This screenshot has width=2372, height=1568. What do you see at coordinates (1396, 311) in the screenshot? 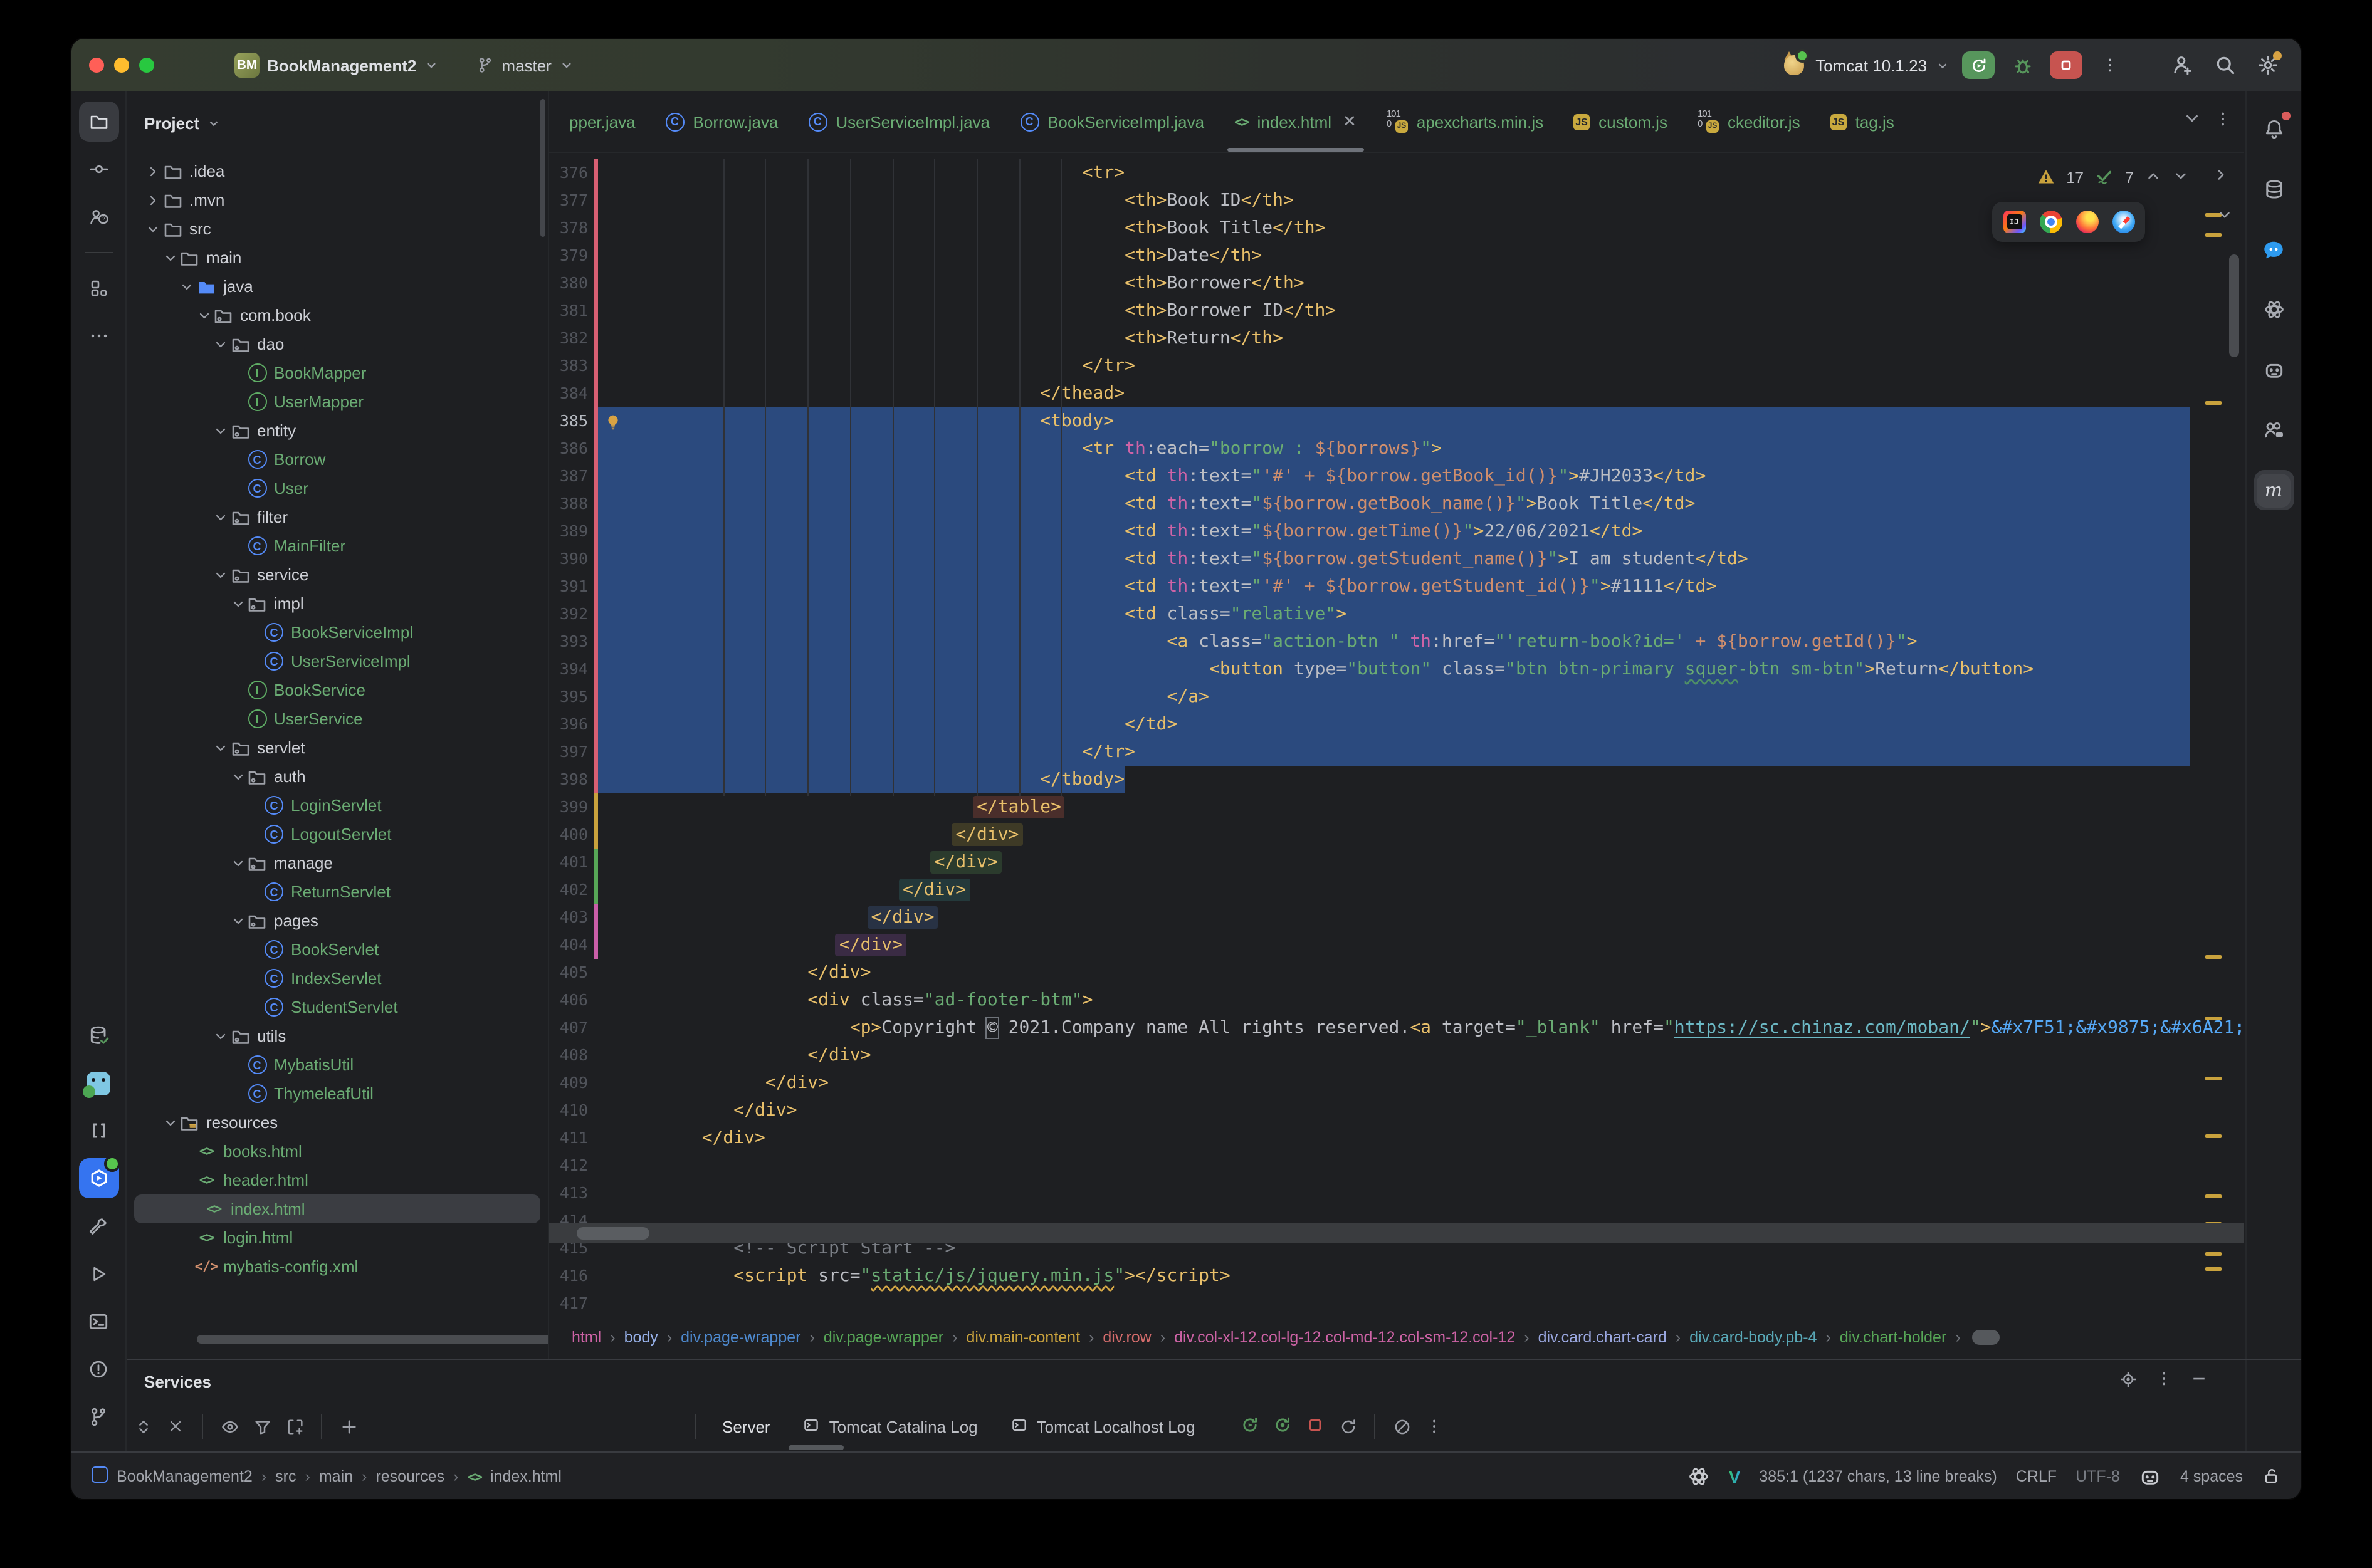
I see `code-line-381: 381 <th>Borrower ID</th>` at bounding box center [1396, 311].